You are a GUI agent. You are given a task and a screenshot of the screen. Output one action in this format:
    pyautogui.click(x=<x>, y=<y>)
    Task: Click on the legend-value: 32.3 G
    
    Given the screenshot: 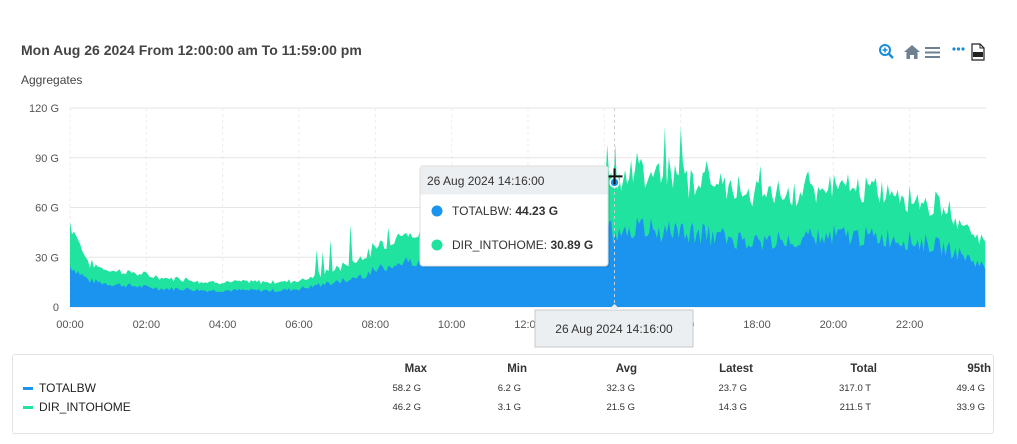 What is the action you would take?
    pyautogui.click(x=620, y=388)
    